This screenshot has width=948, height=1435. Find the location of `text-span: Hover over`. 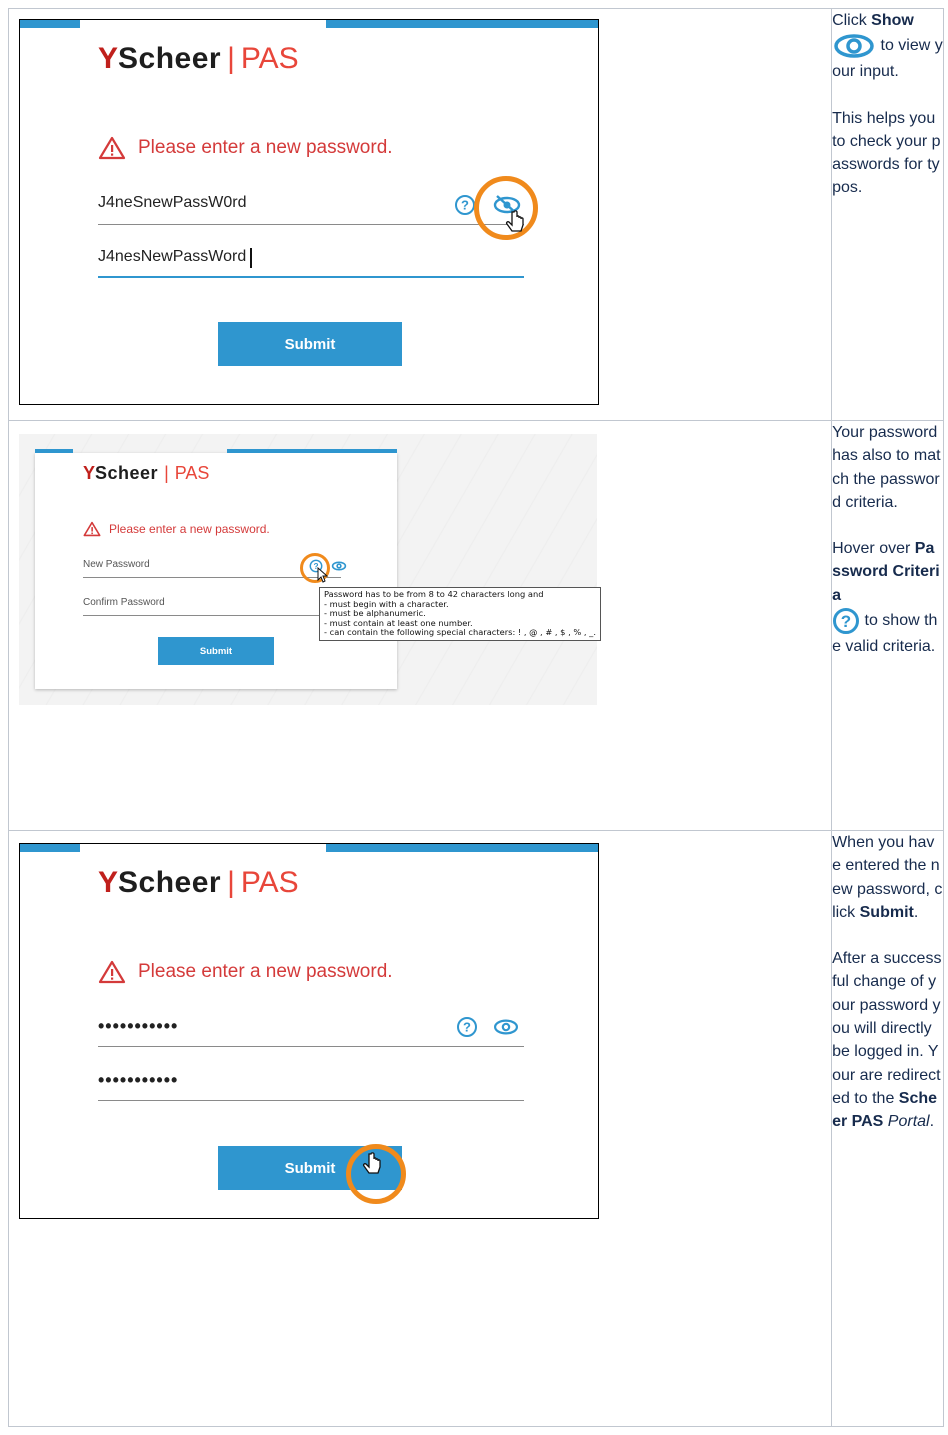

text-span: Hover over is located at coordinates (873, 549).